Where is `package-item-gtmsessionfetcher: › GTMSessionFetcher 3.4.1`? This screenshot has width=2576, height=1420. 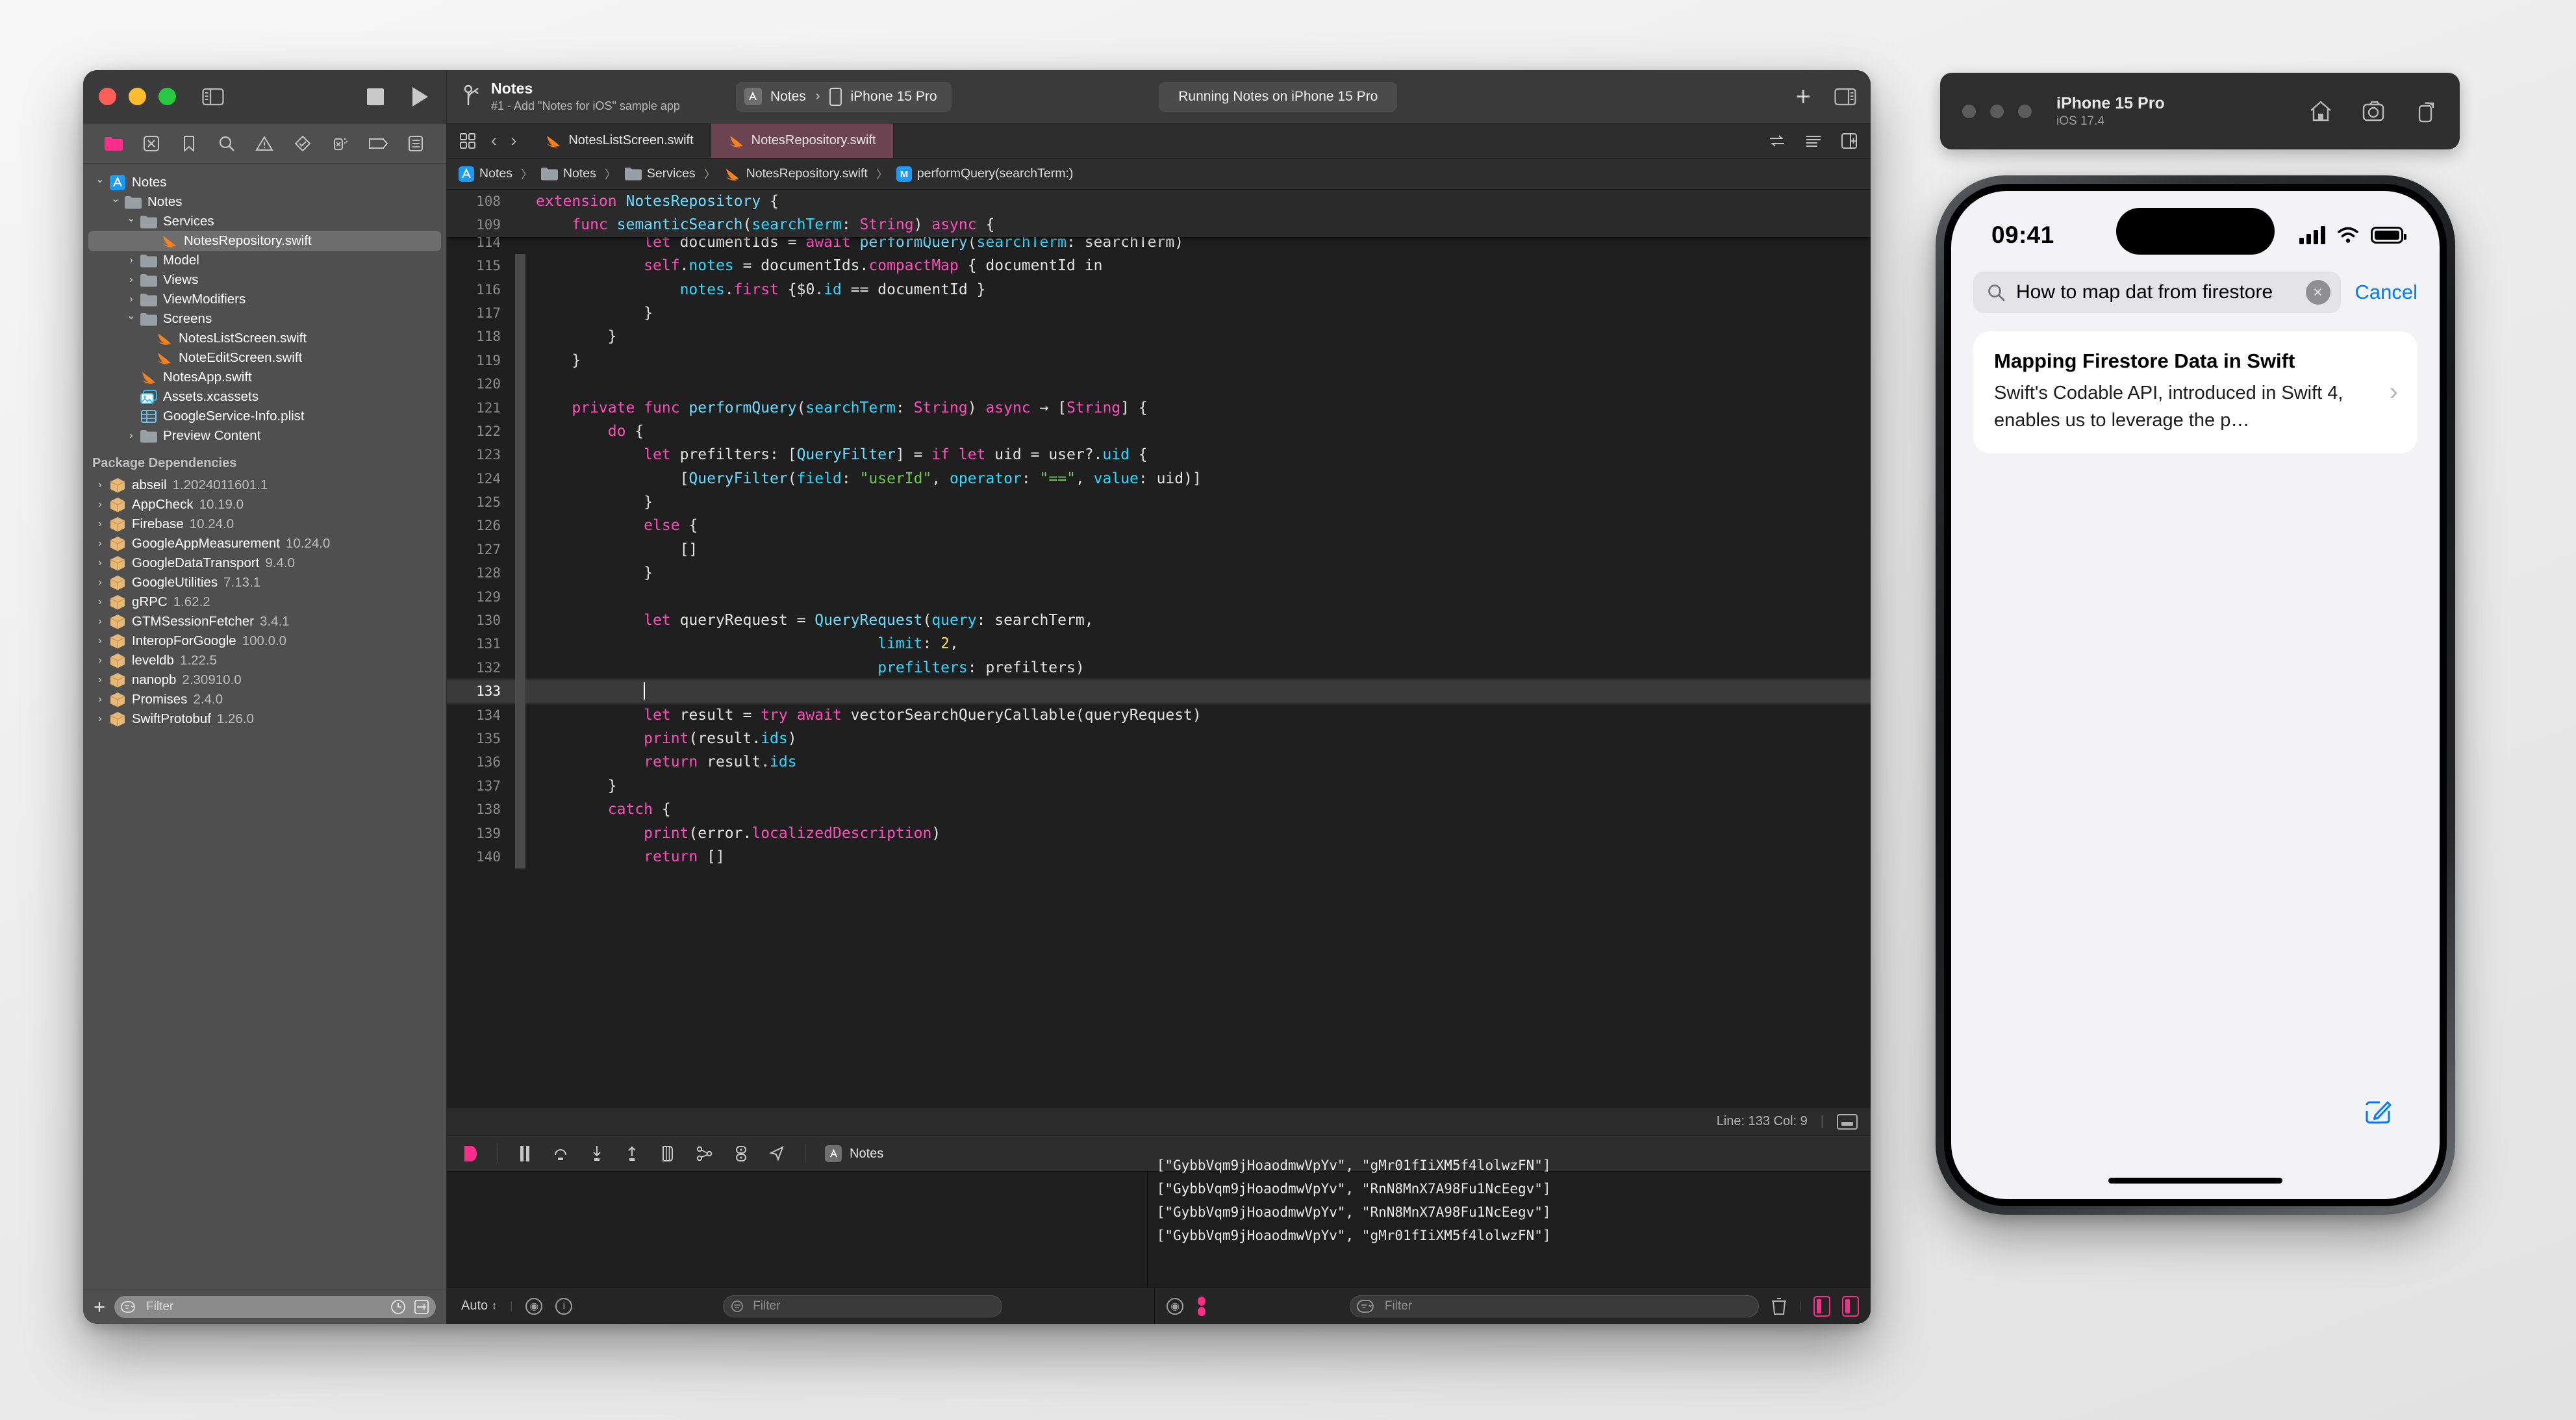 package-item-gtmsessionfetcher: › GTMSessionFetcher 3.4.1 is located at coordinates (264, 621).